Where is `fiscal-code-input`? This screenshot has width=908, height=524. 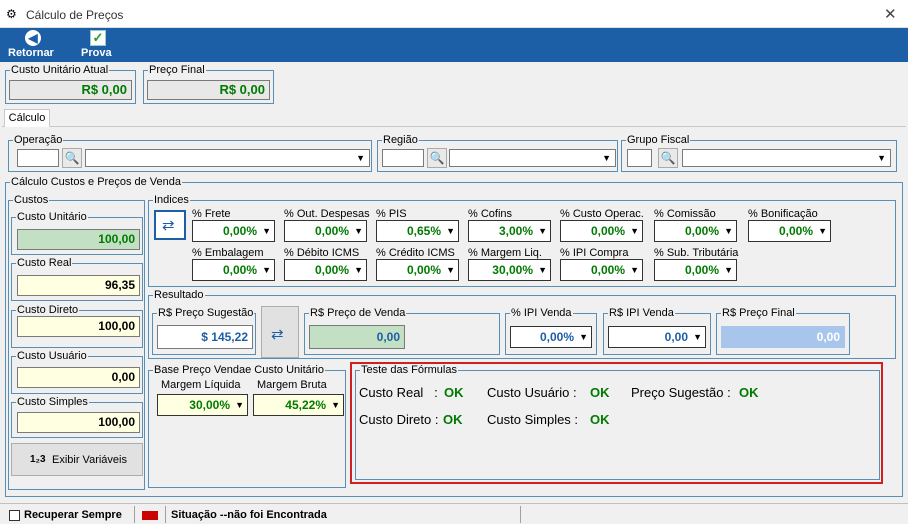
fiscal-code-input is located at coordinates (639, 158).